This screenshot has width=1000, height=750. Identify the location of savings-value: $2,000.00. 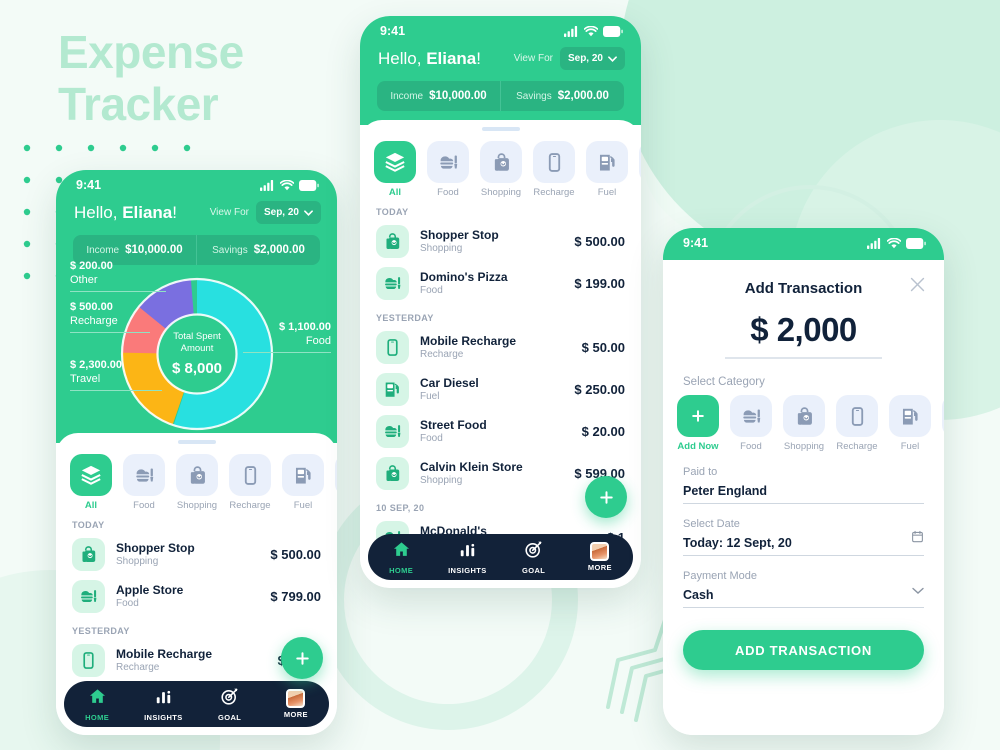
(583, 96).